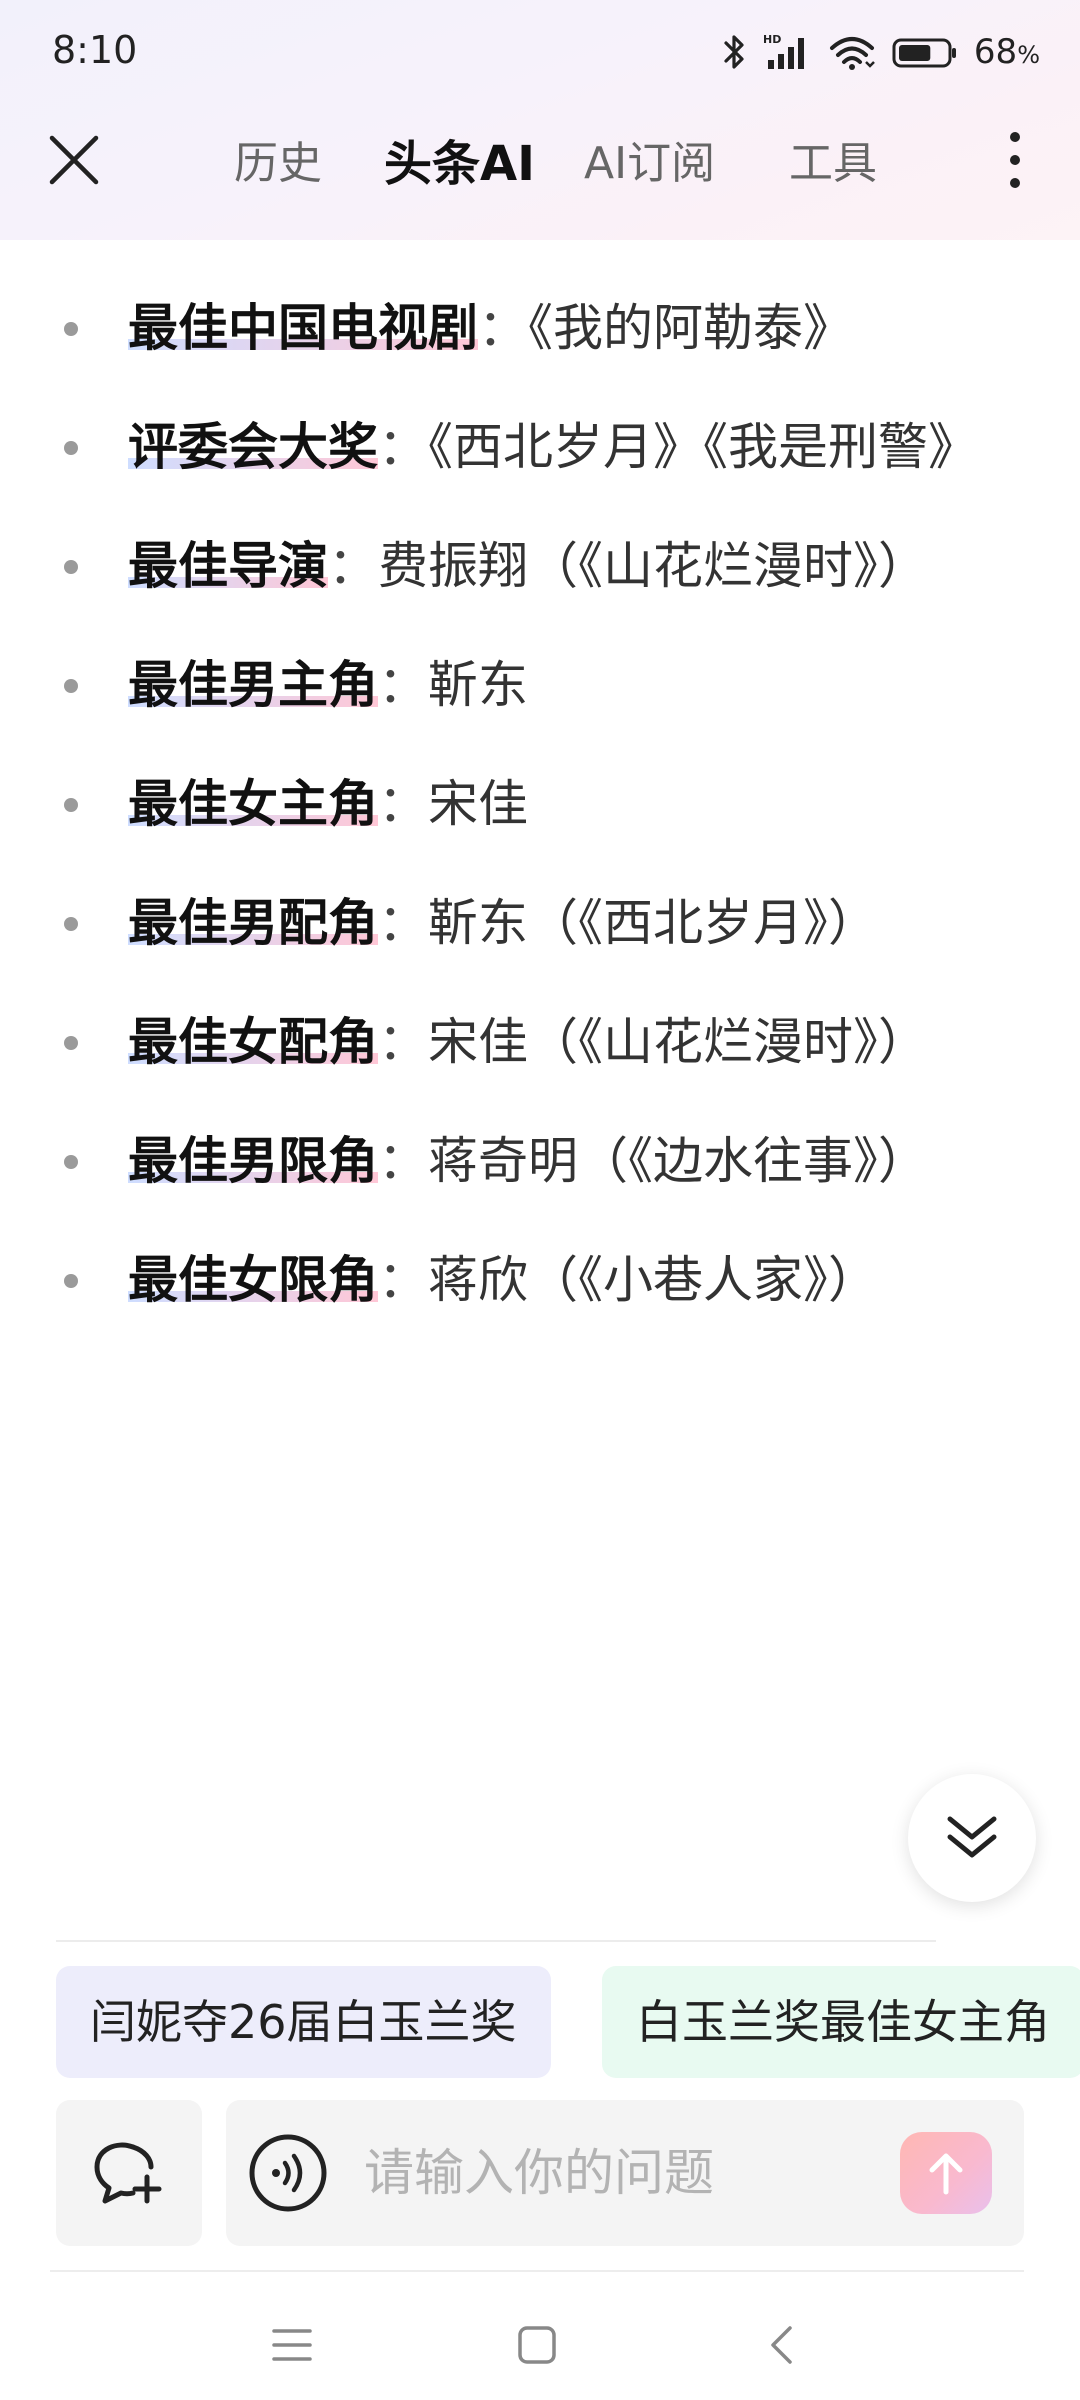  Describe the element at coordinates (253, 685) in the screenshot. I see `award-name: 最佳男主角` at that location.